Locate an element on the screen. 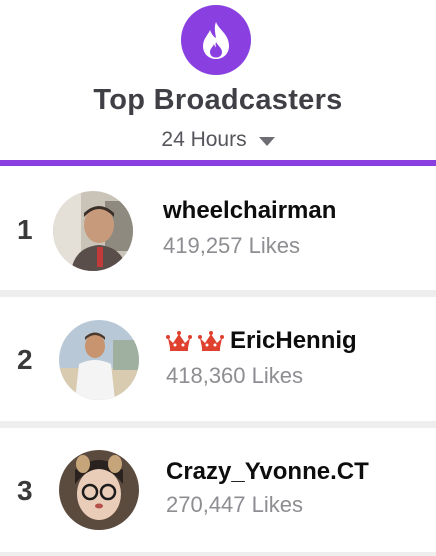  name-line: Crazy_Yvonne.CT is located at coordinates (267, 472).